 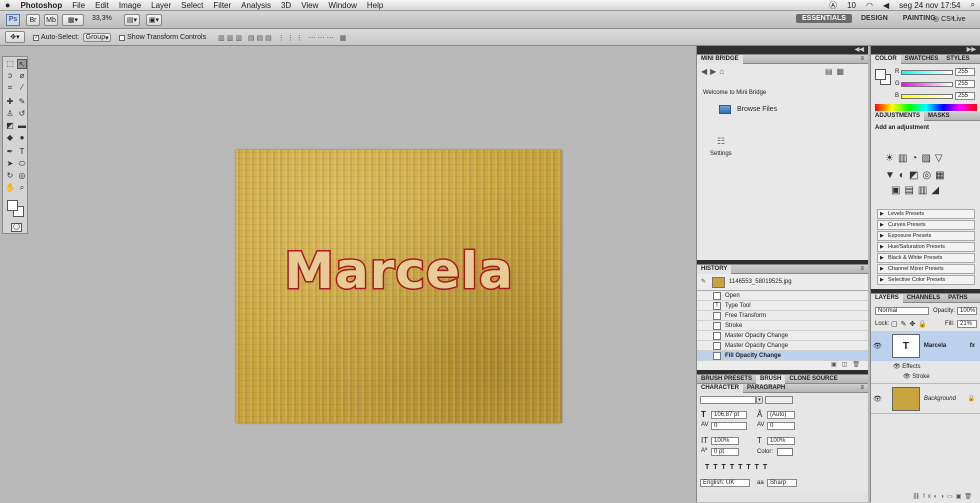 I want to click on g-slider, so click(x=927, y=84).